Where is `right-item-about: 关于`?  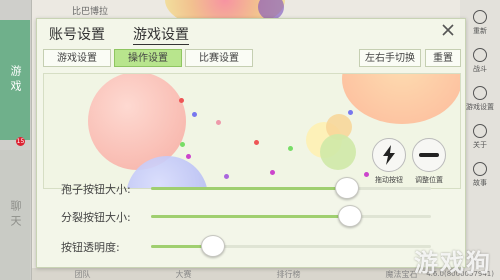
right-item-about: 关于 is located at coordinates (480, 137).